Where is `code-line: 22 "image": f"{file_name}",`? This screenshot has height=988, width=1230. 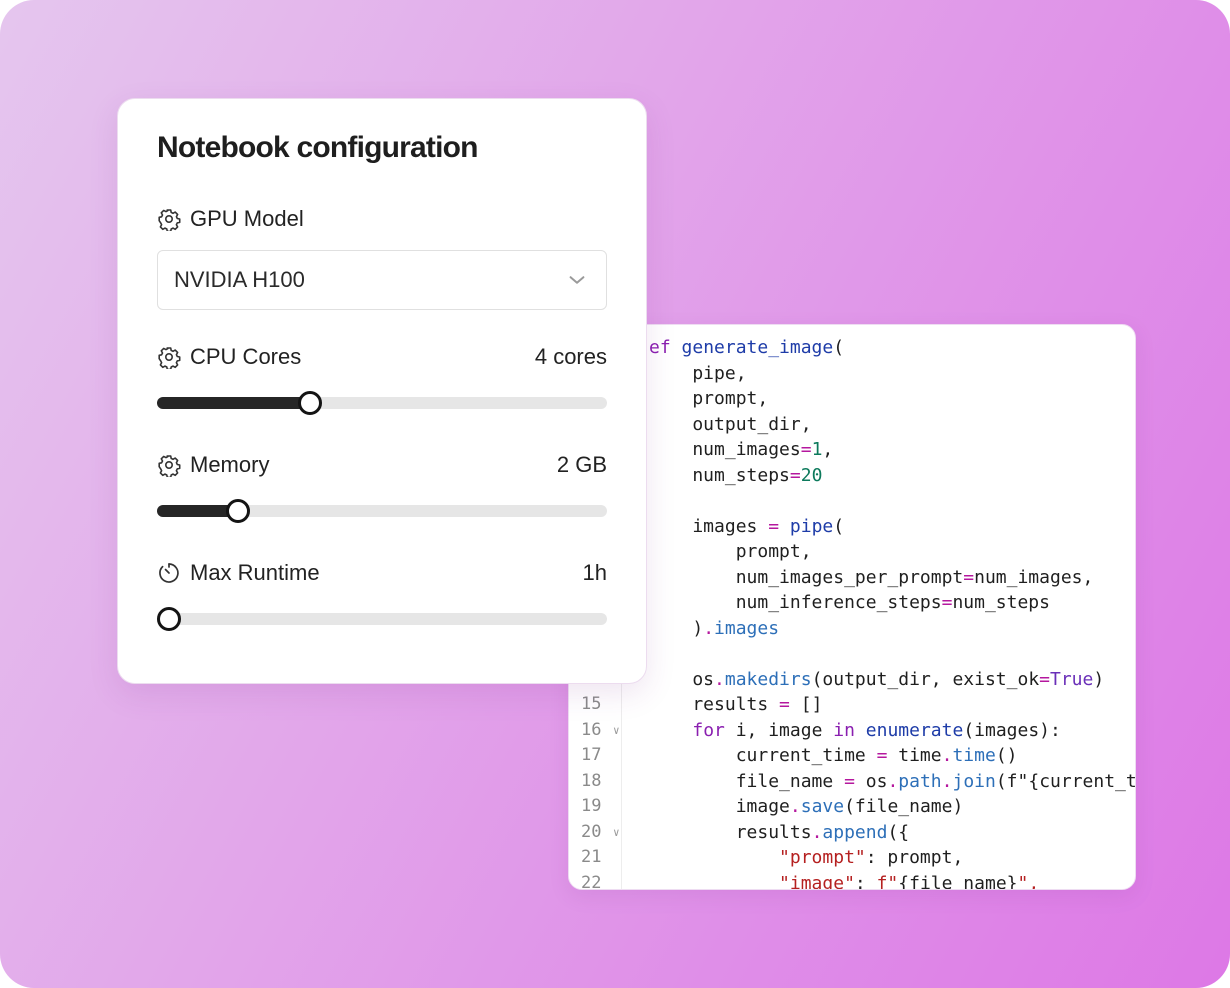 code-line: 22 "image": f"{file_name}", is located at coordinates (852, 880).